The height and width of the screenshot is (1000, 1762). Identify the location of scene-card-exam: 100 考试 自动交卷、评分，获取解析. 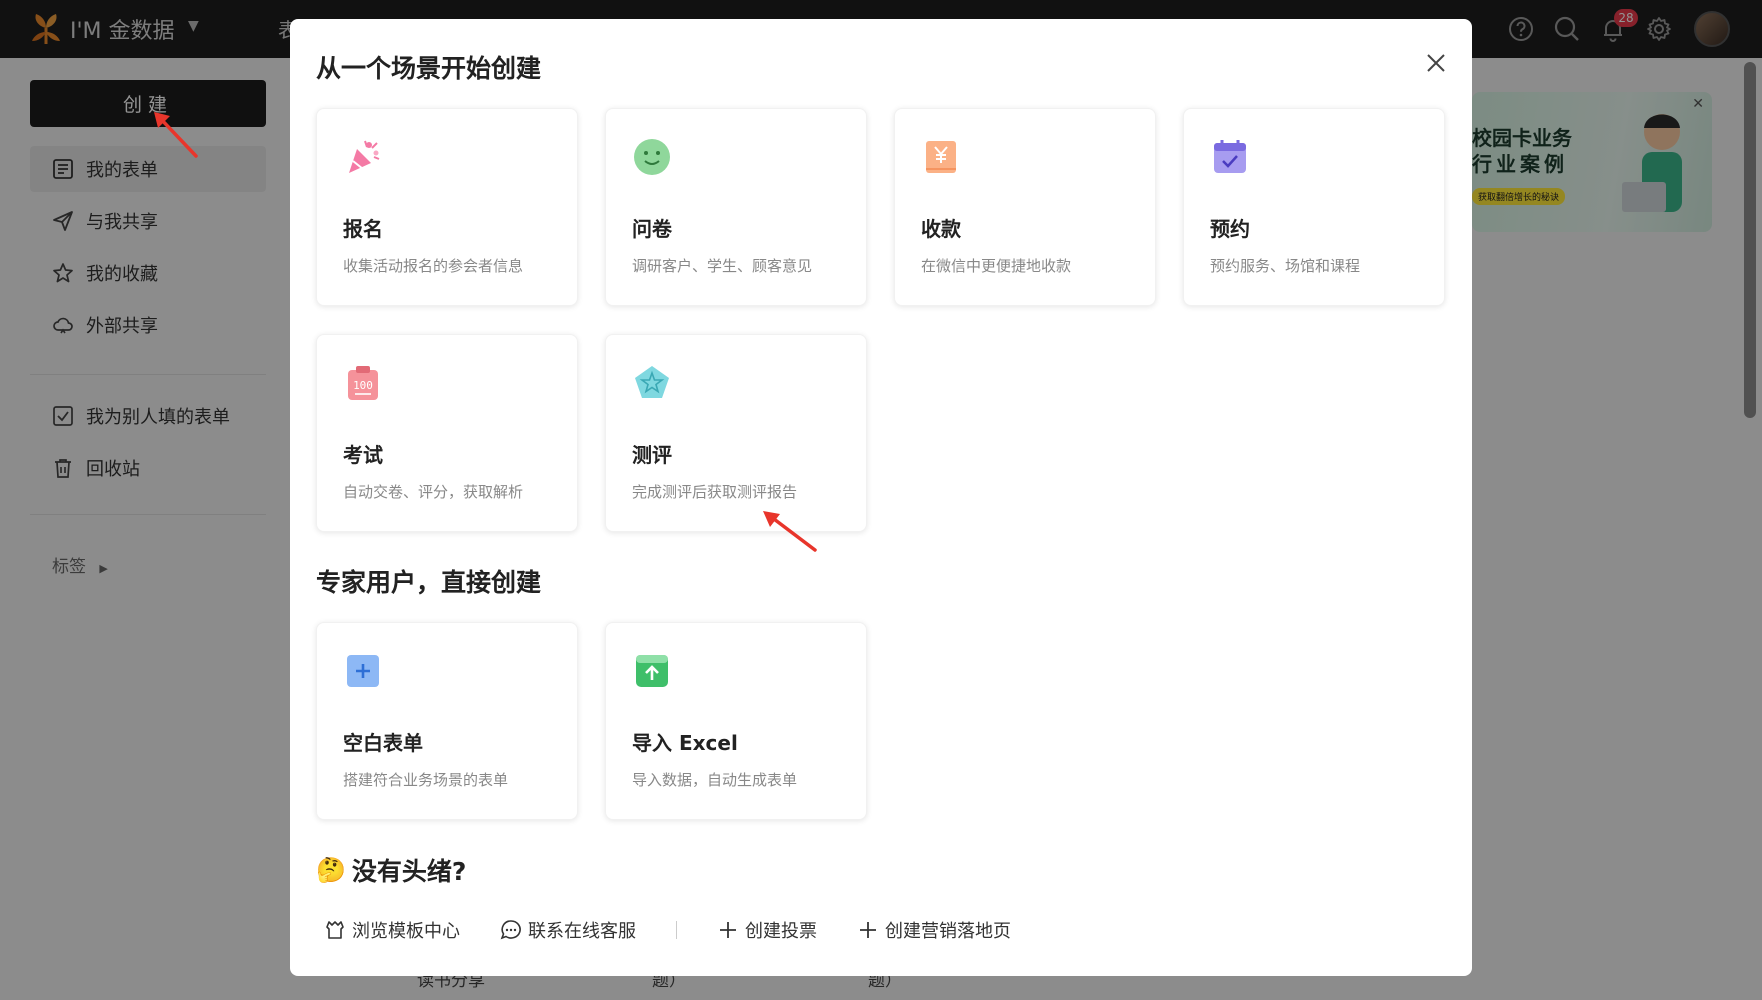
(447, 433).